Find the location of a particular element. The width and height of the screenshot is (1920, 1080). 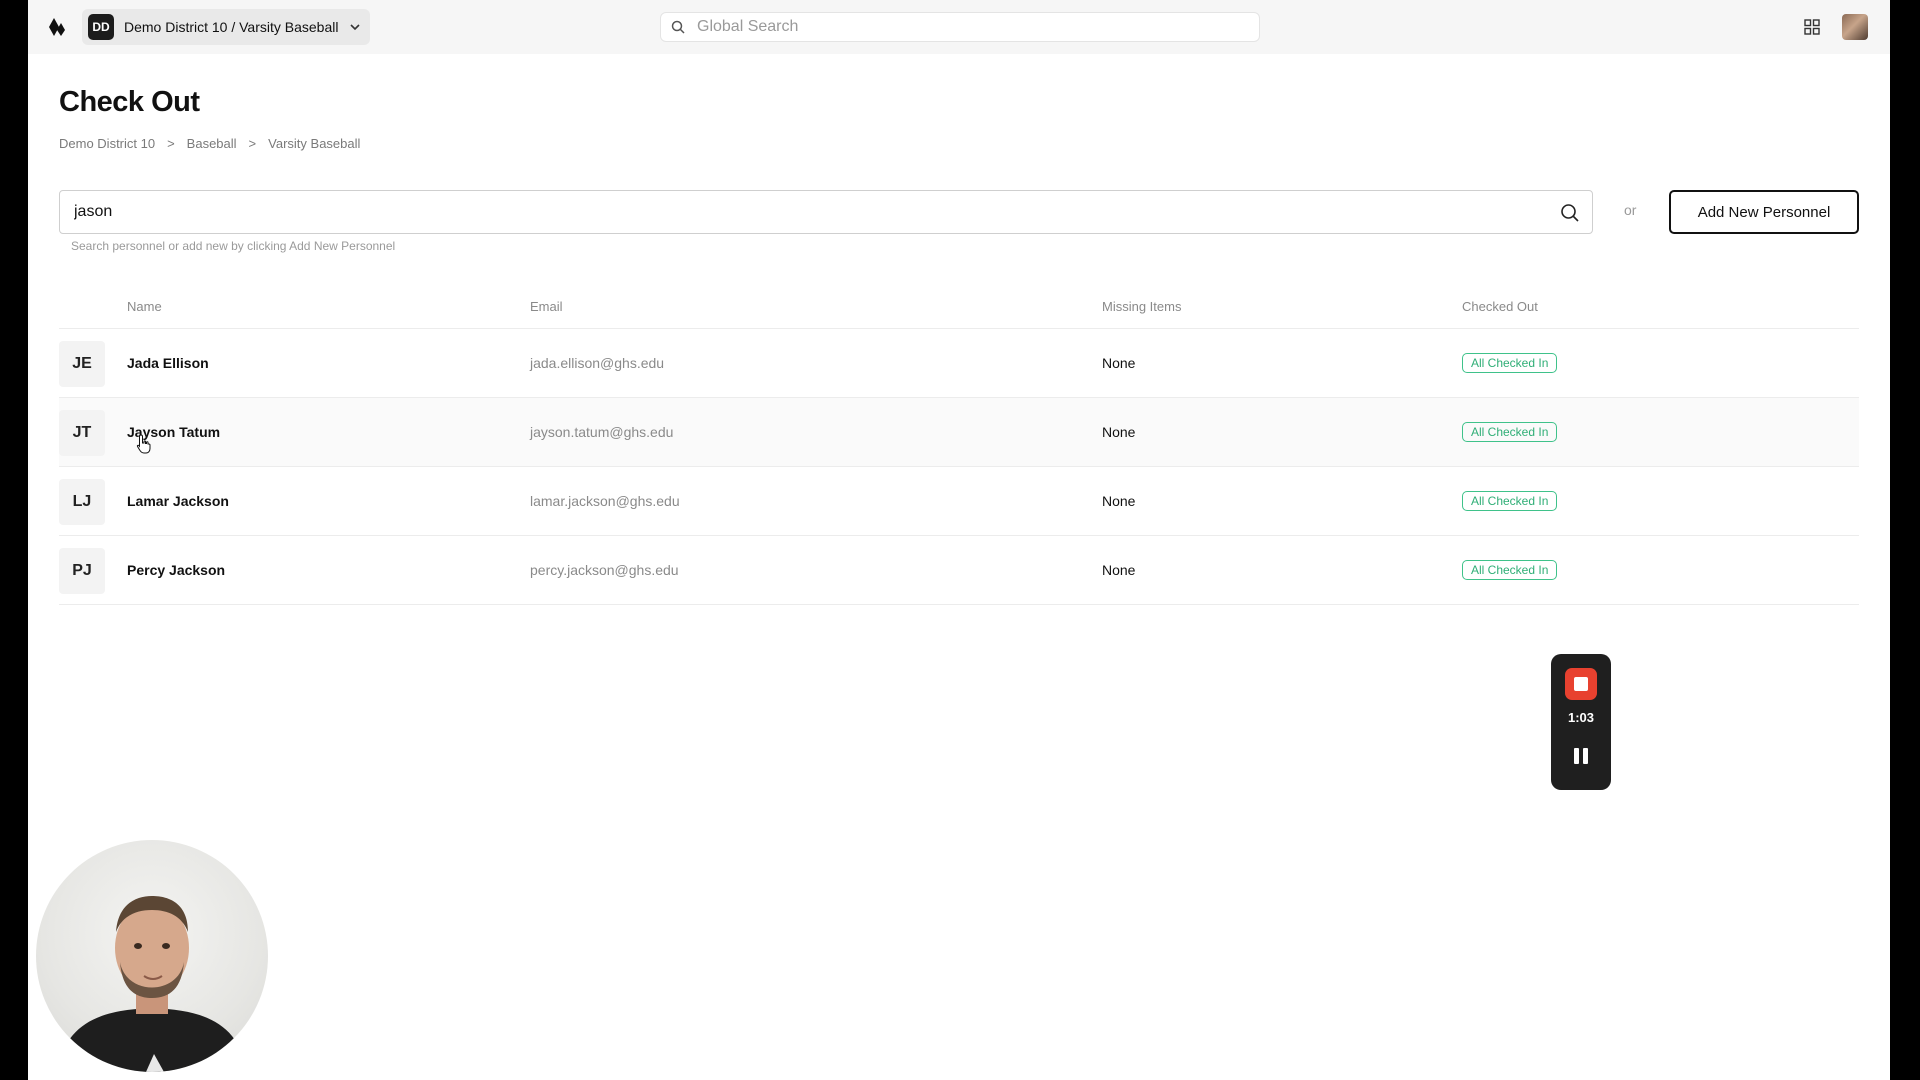

personnel-search is located at coordinates (826, 212).